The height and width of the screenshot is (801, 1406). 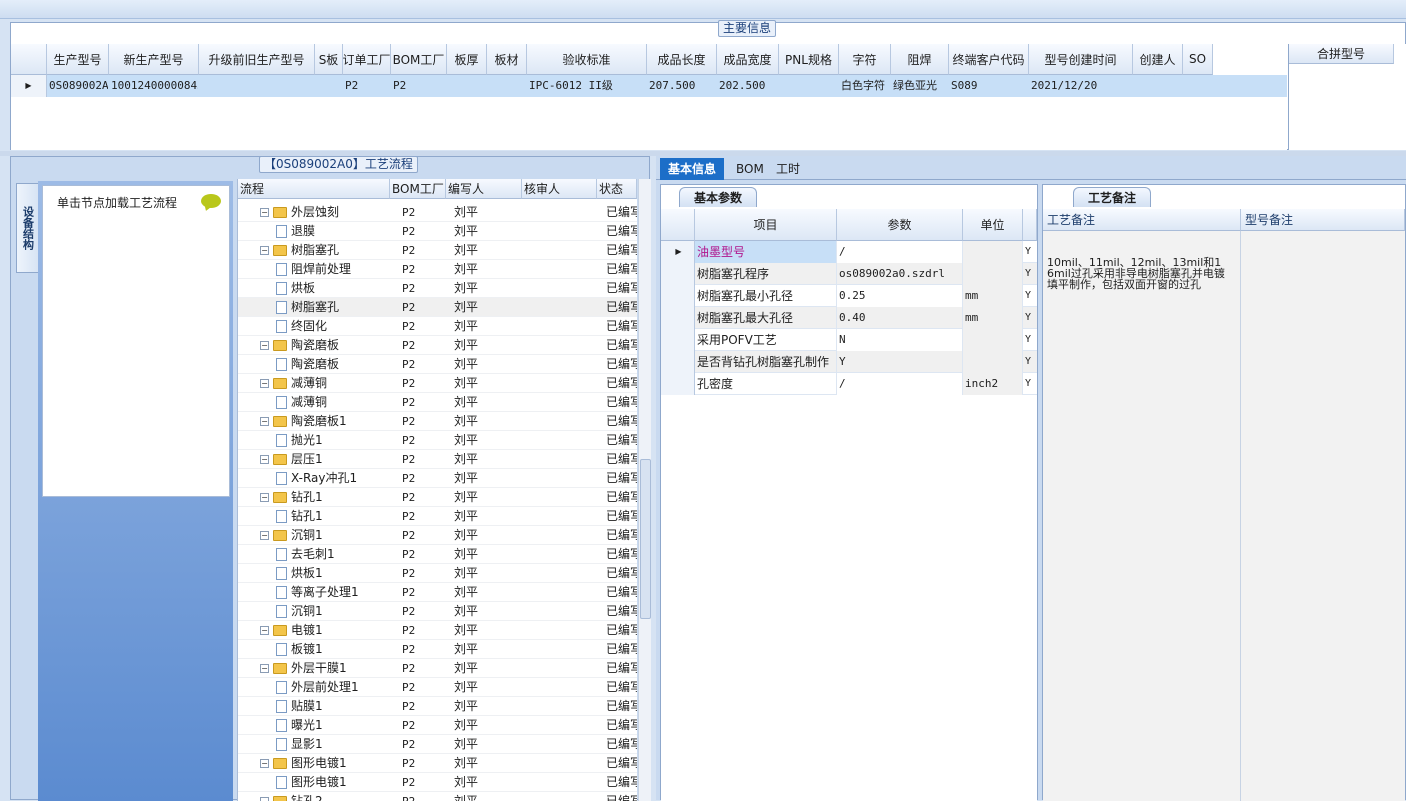 What do you see at coordinates (367, 59) in the screenshot?
I see `column-header: 订单工厂` at bounding box center [367, 59].